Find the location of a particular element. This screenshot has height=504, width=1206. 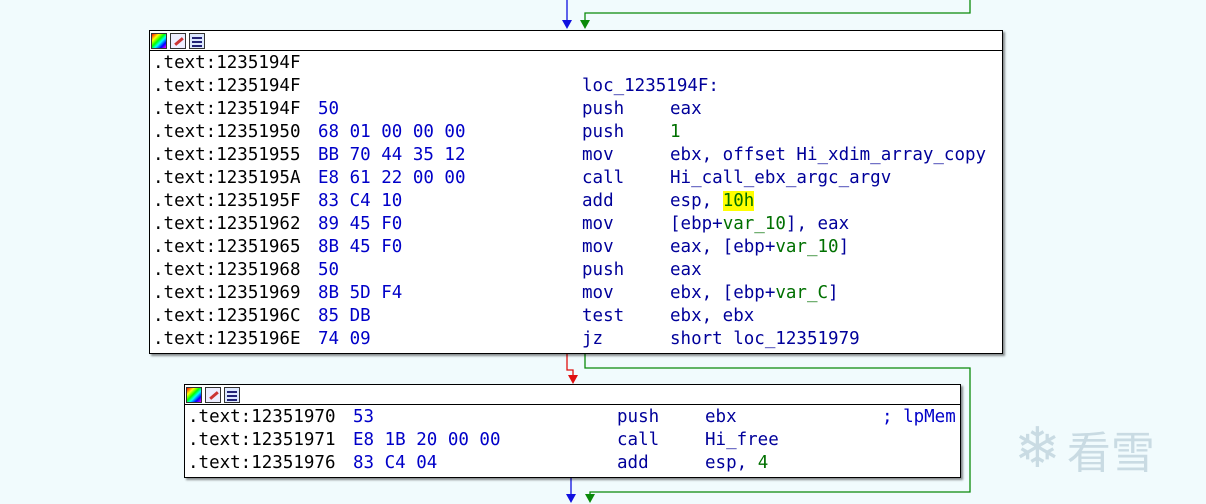

edge-fallthrough-arrow is located at coordinates (571, 498).